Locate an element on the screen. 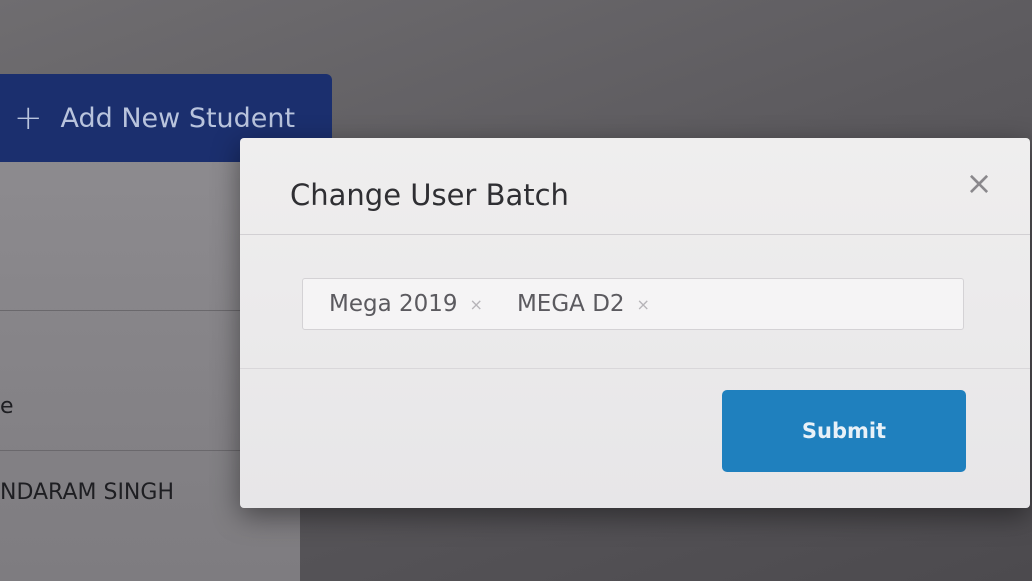 The image size is (1032, 581). batch-tag-label: Mega 2019 is located at coordinates (393, 304).